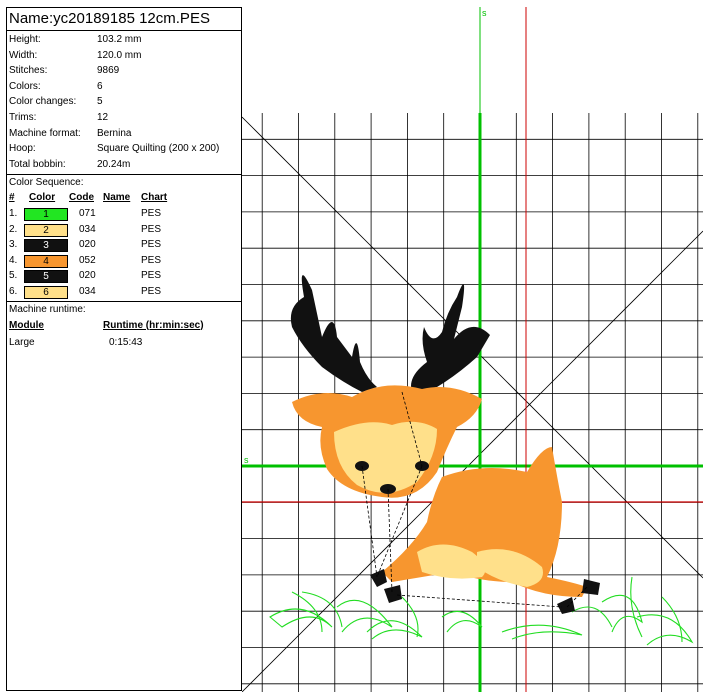  I want to click on property-label: Colors:, so click(25, 86).